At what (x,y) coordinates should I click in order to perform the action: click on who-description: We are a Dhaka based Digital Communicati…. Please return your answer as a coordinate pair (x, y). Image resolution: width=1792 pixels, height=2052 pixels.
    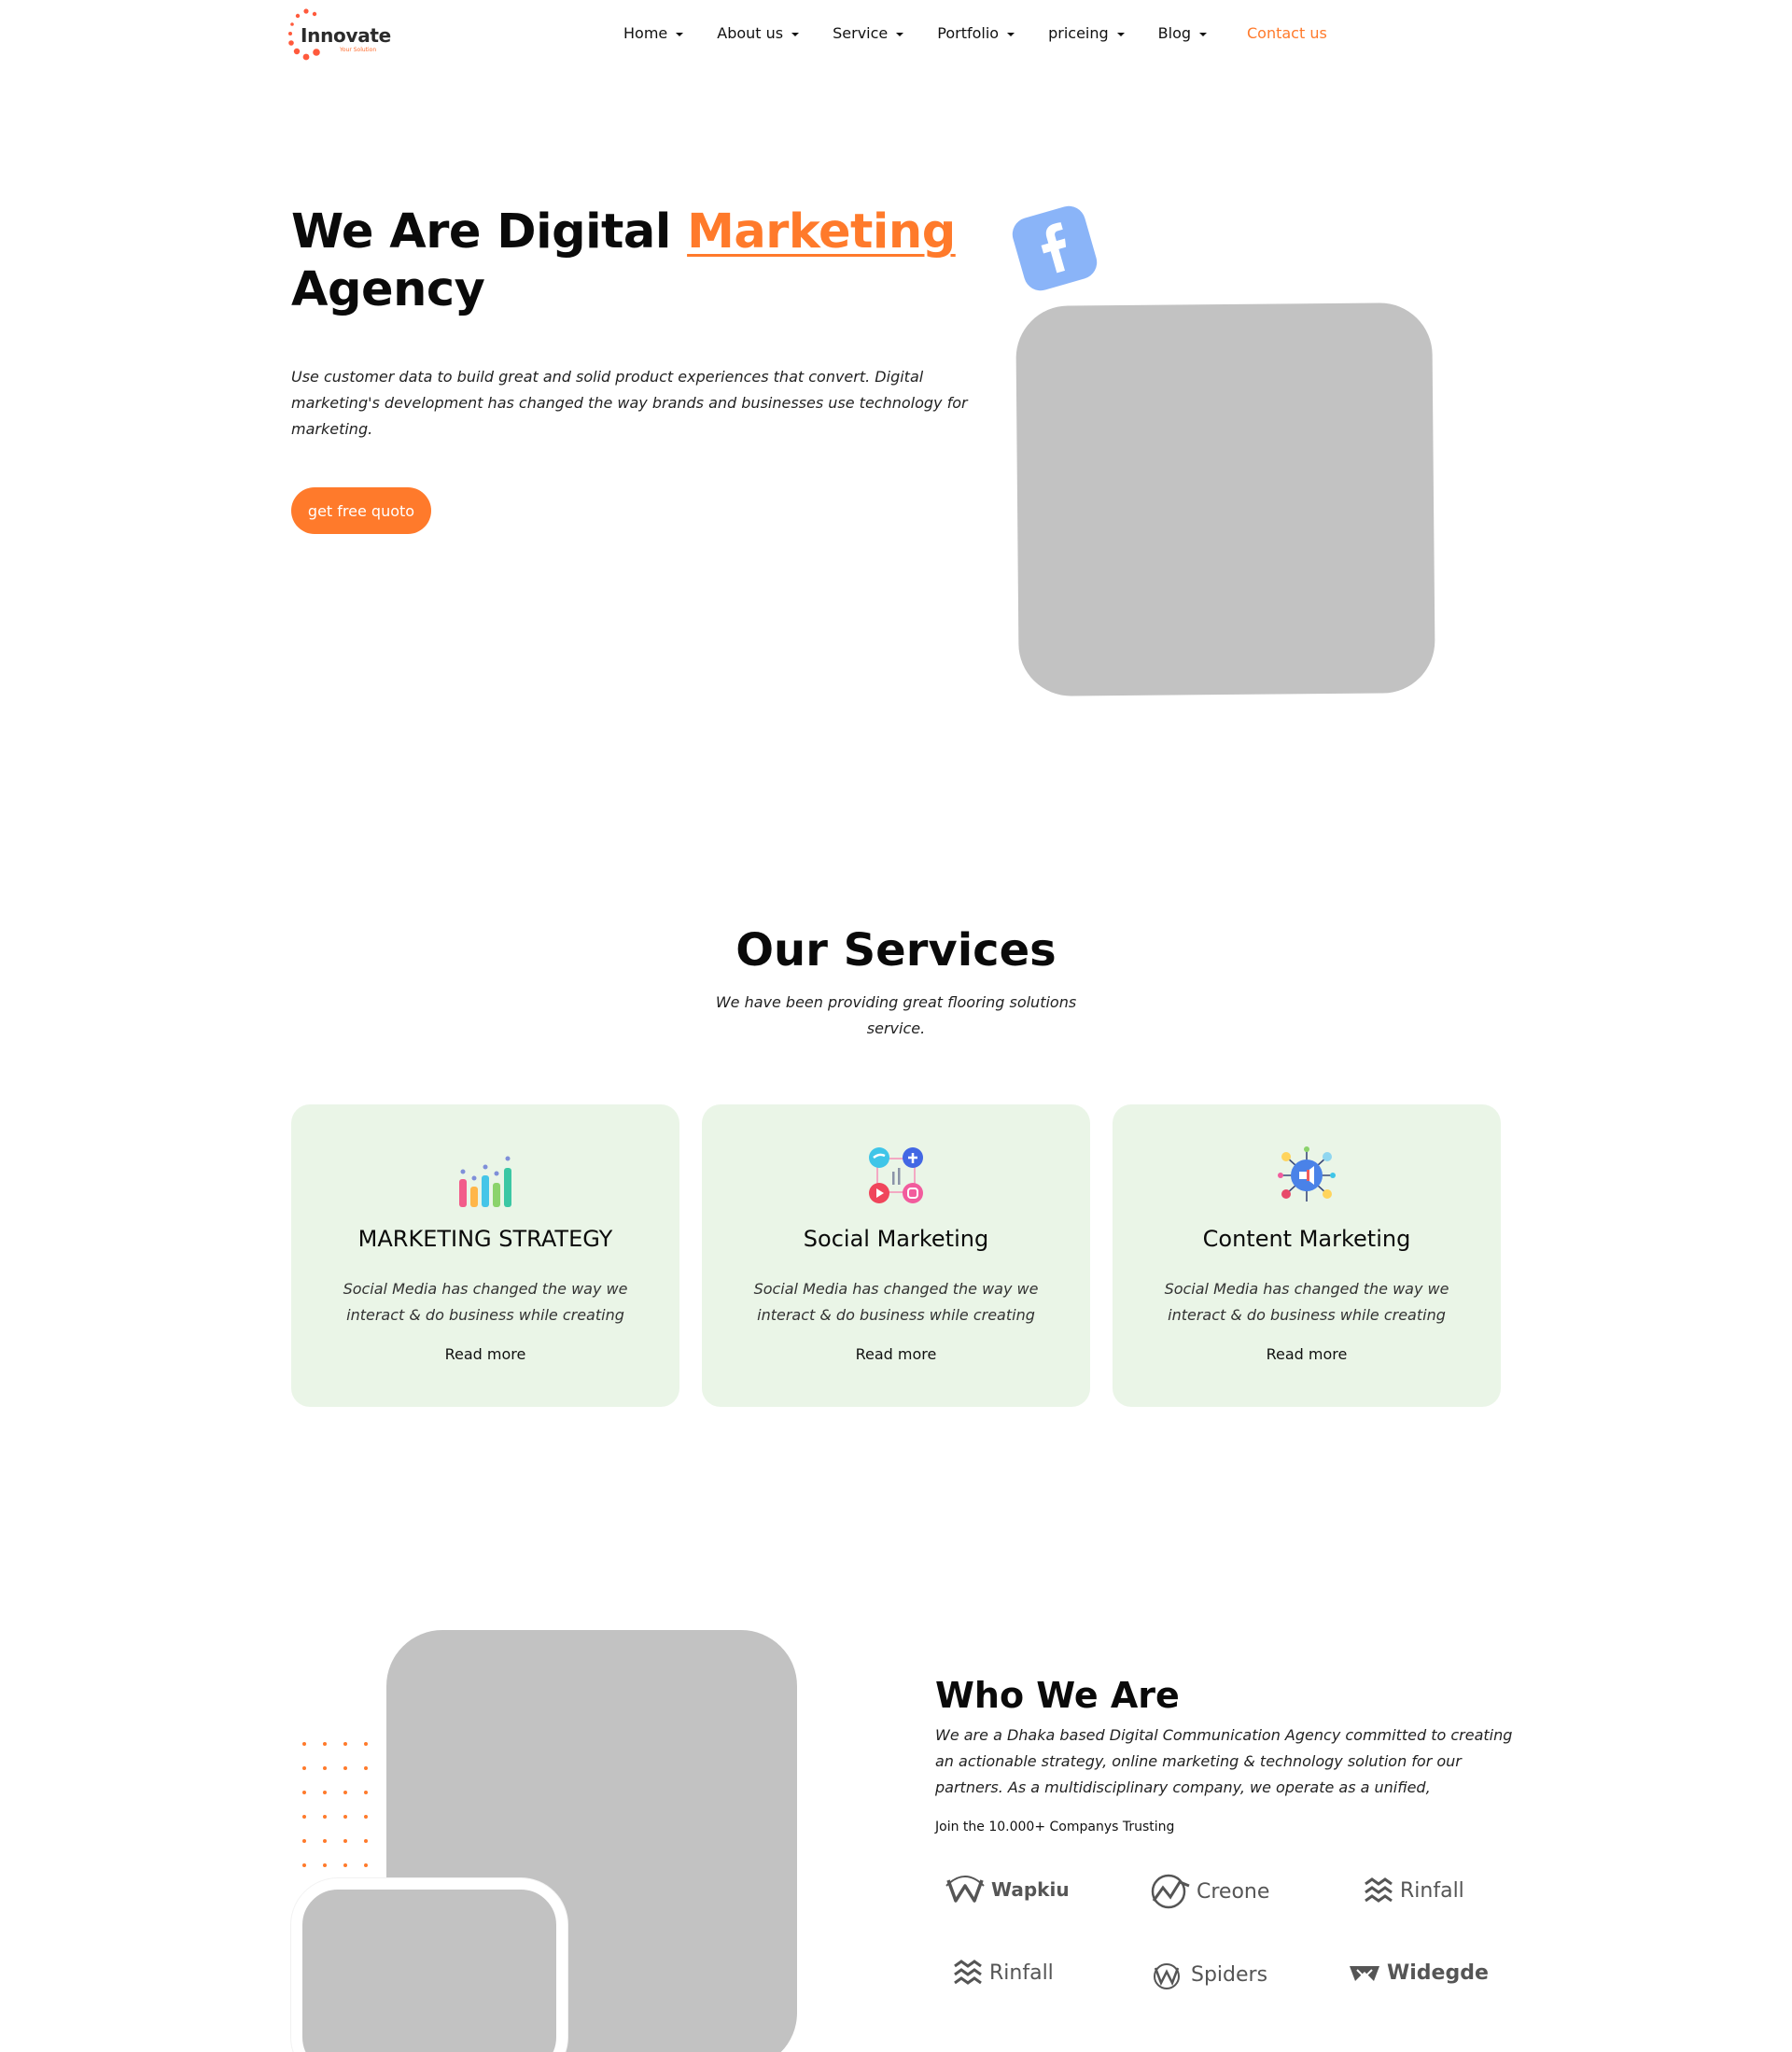
    Looking at the image, I should click on (1224, 1761).